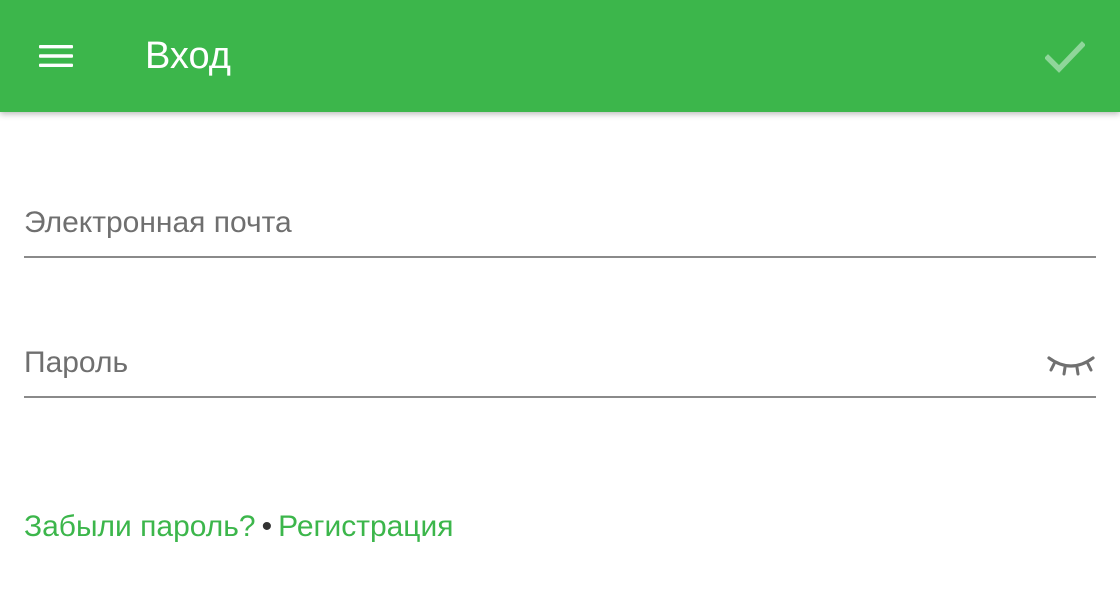 The height and width of the screenshot is (600, 1120). What do you see at coordinates (140, 526) in the screenshot?
I see `forgot-password-link: Забыли пароль?` at bounding box center [140, 526].